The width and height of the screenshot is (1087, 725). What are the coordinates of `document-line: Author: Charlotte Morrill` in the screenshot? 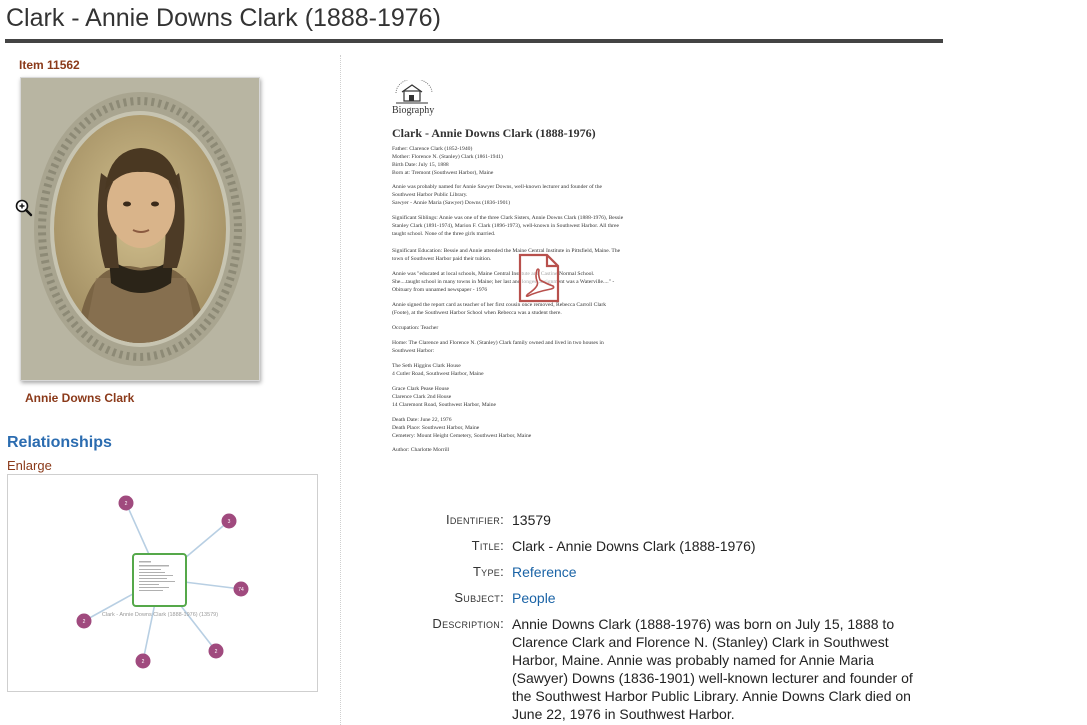 It's located at (421, 450).